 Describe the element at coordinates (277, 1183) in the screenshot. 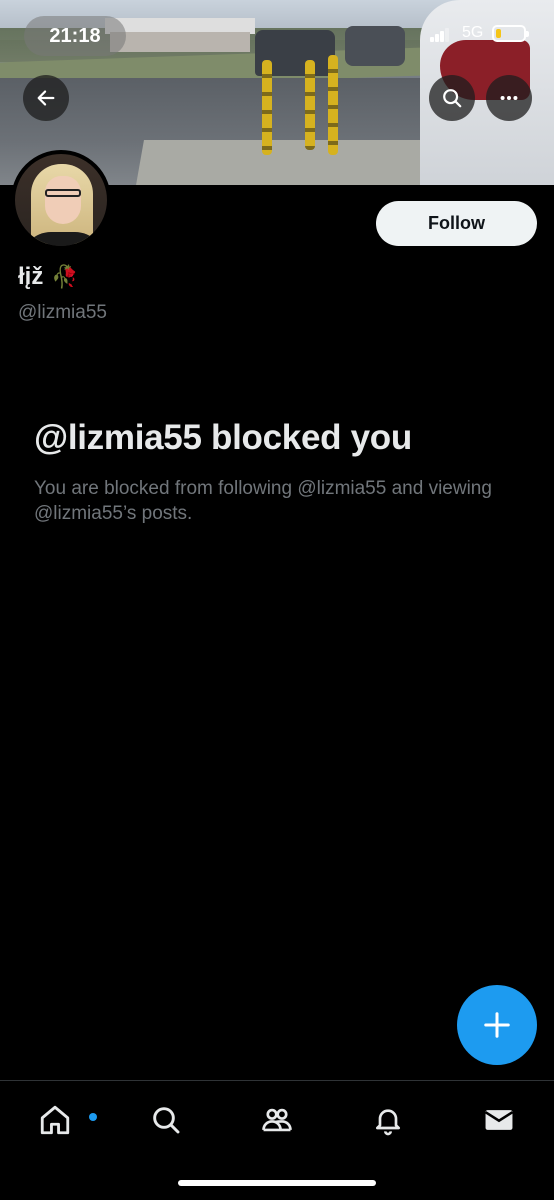

I see `home-indicator` at that location.